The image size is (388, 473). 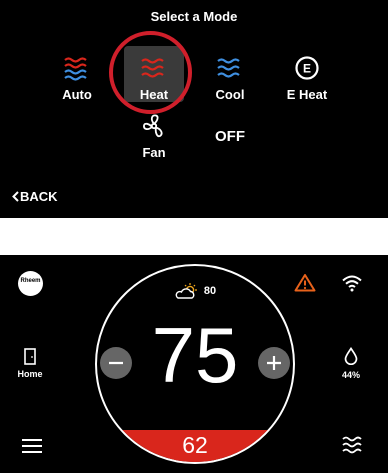 I want to click on rheem-logo: Rheem, so click(x=30, y=283).